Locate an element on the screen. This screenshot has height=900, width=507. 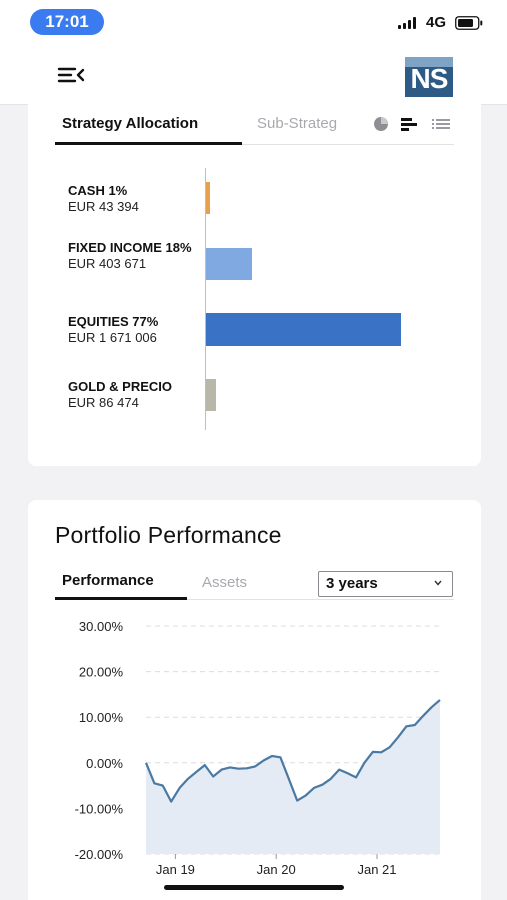
allocation-item-equities: EQUITIES 77% EUR 1 671 006 is located at coordinates (130, 330).